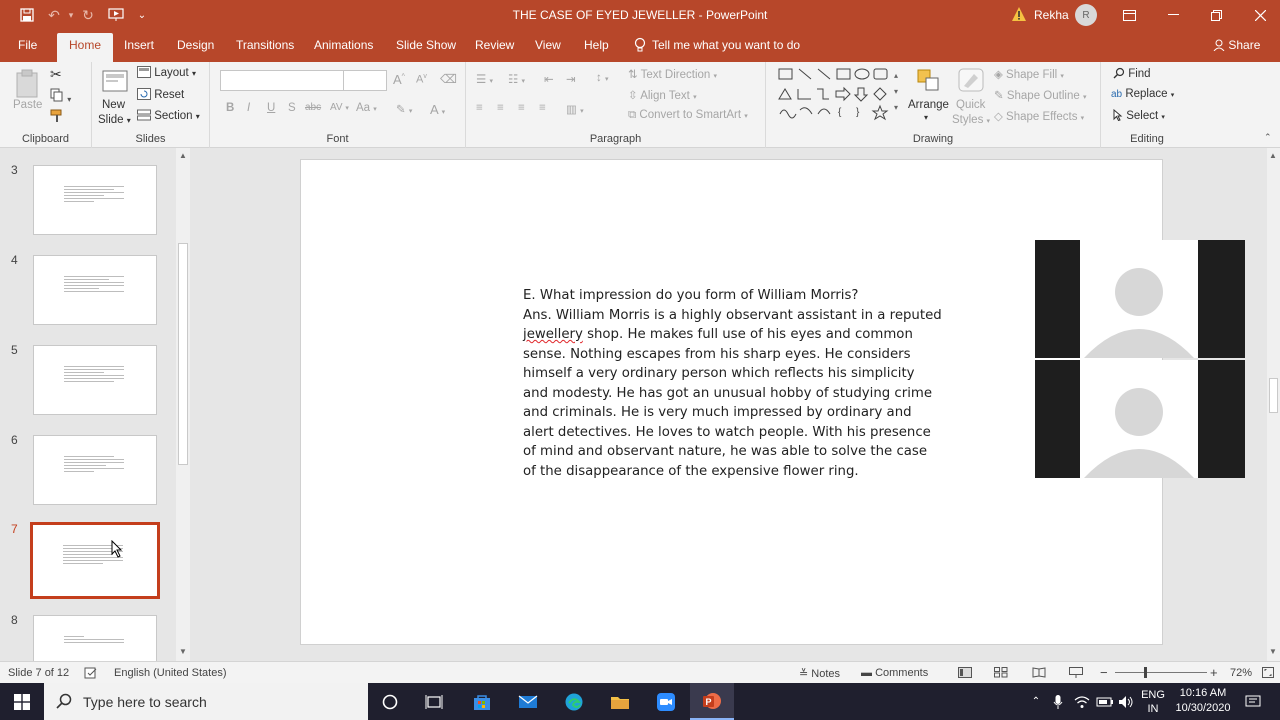 Image resolution: width=1280 pixels, height=720 pixels. I want to click on highlight-icon: ✎ ▾, so click(404, 109).